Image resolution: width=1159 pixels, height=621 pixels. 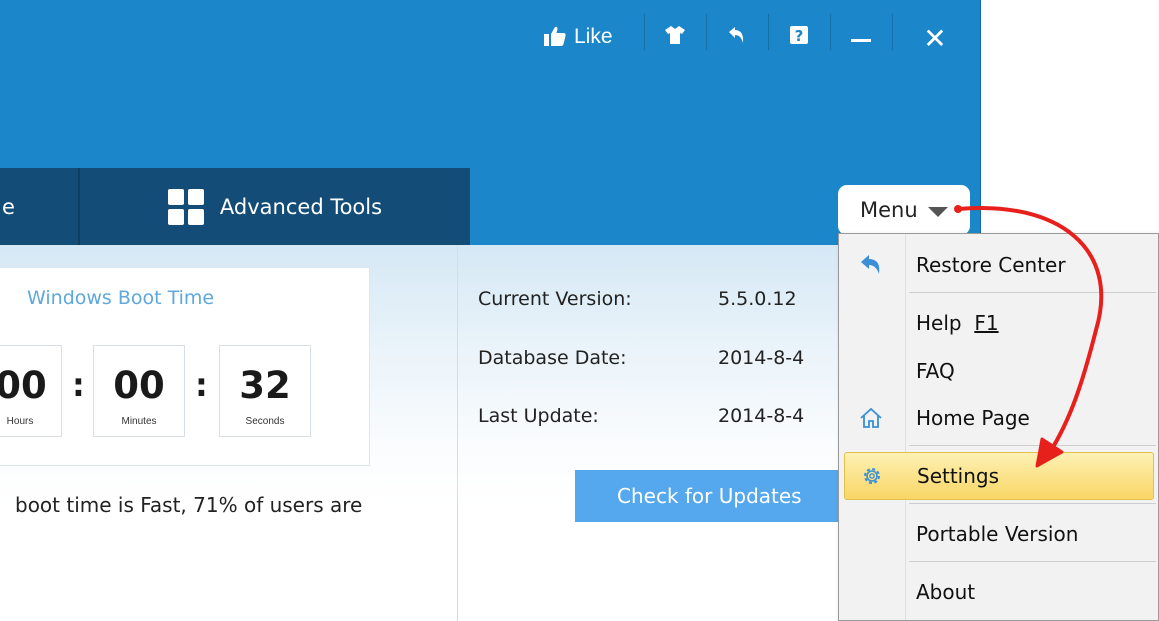 I want to click on current-version-value: 5.5.0.12, so click(x=757, y=299).